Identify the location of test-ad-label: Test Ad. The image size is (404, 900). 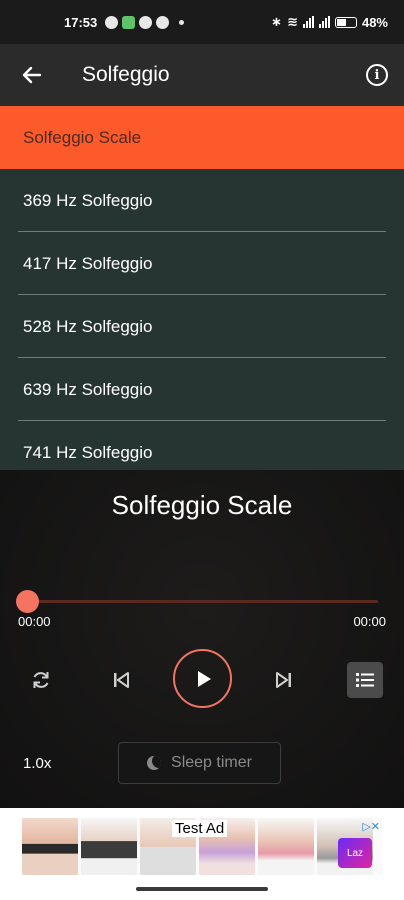
(200, 828).